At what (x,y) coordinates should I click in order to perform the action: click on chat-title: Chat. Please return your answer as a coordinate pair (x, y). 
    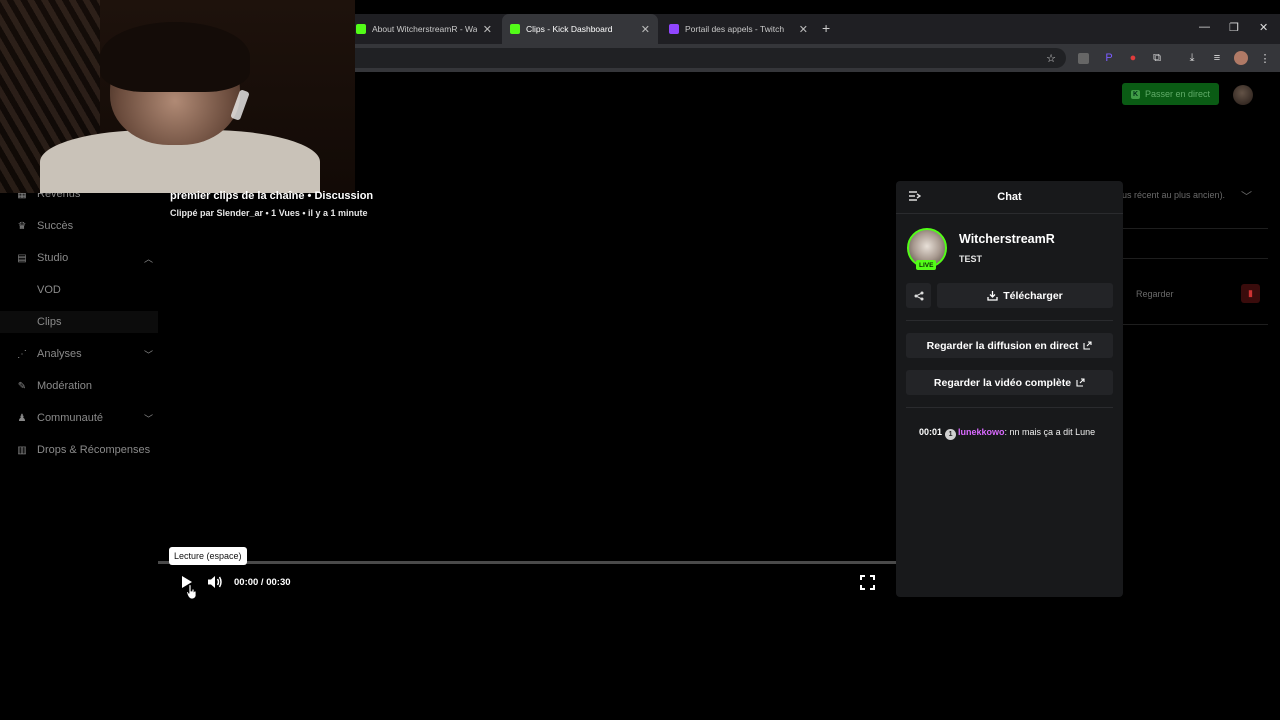
    Looking at the image, I should click on (1009, 197).